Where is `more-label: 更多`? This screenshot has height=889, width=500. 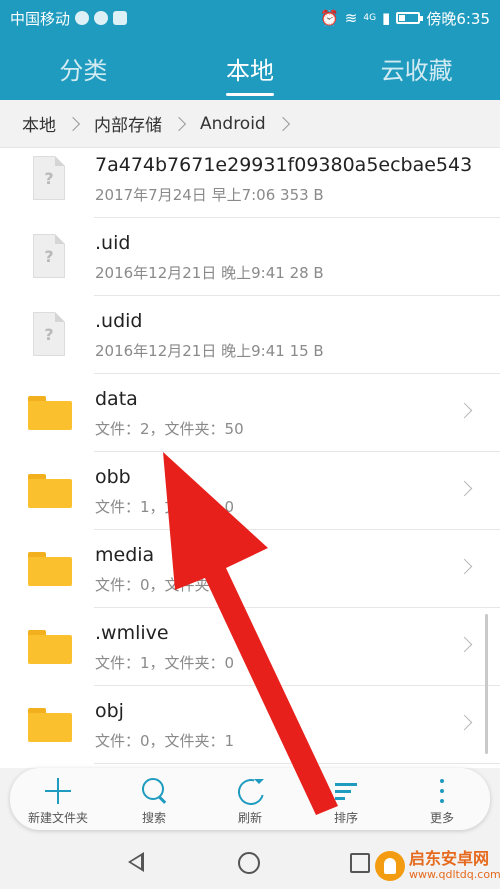 more-label: 更多 is located at coordinates (441, 818).